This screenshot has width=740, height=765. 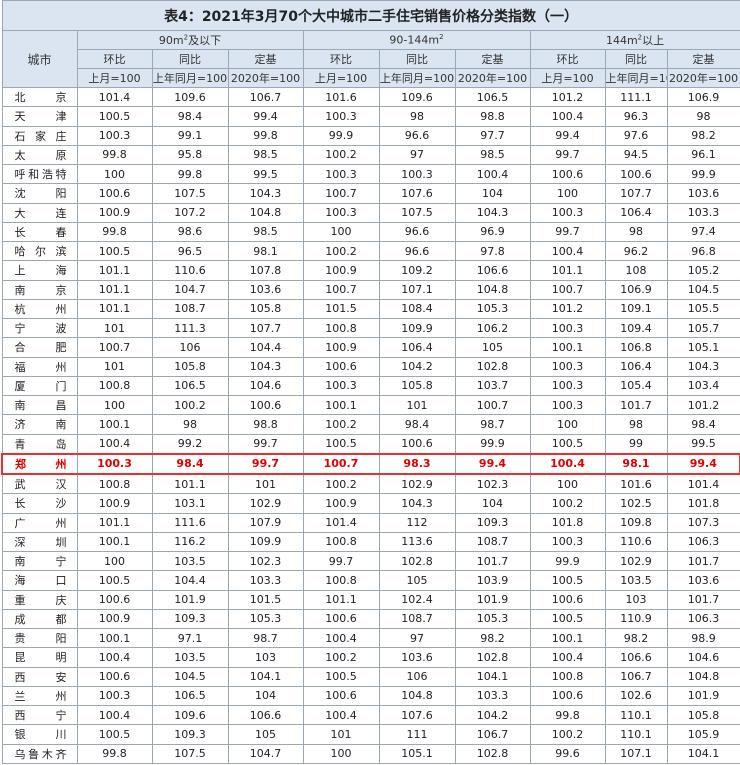 What do you see at coordinates (417, 328) in the screenshot?
I see `index-value-cell: 109.9` at bounding box center [417, 328].